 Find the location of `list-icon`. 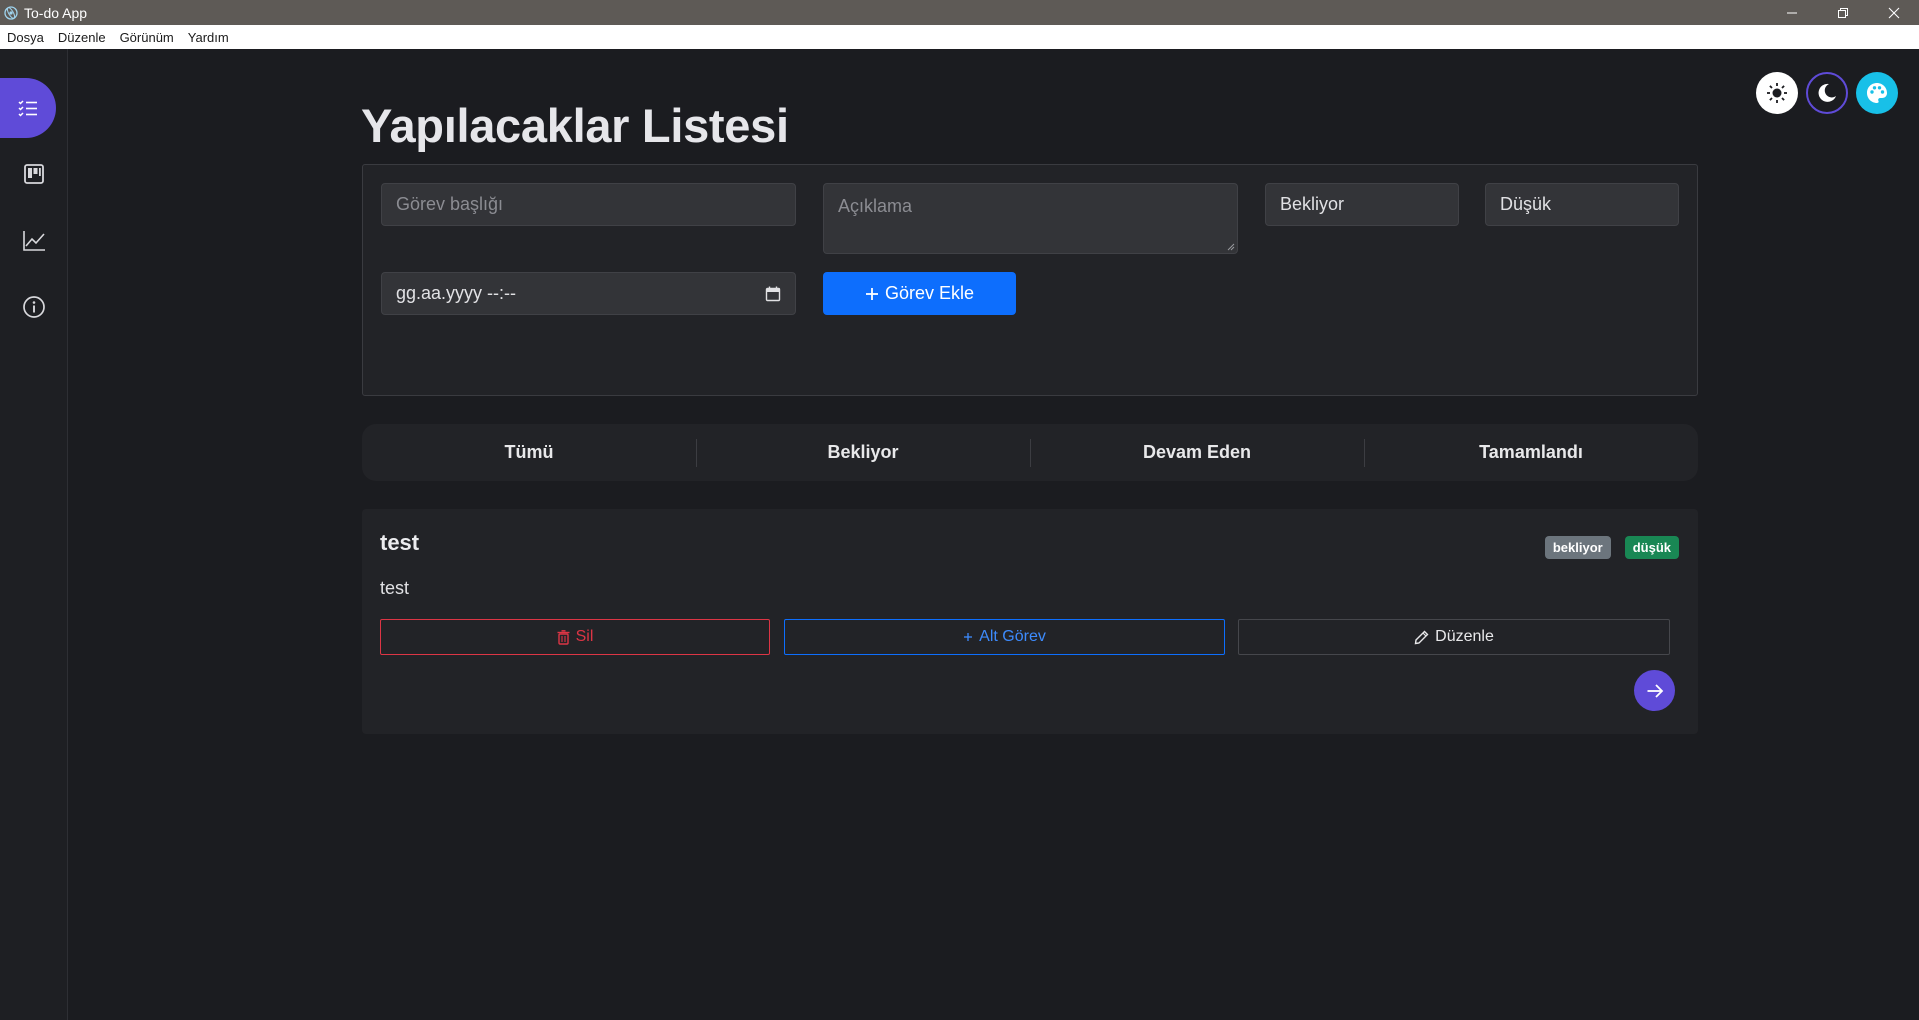

list-icon is located at coordinates (27, 108).